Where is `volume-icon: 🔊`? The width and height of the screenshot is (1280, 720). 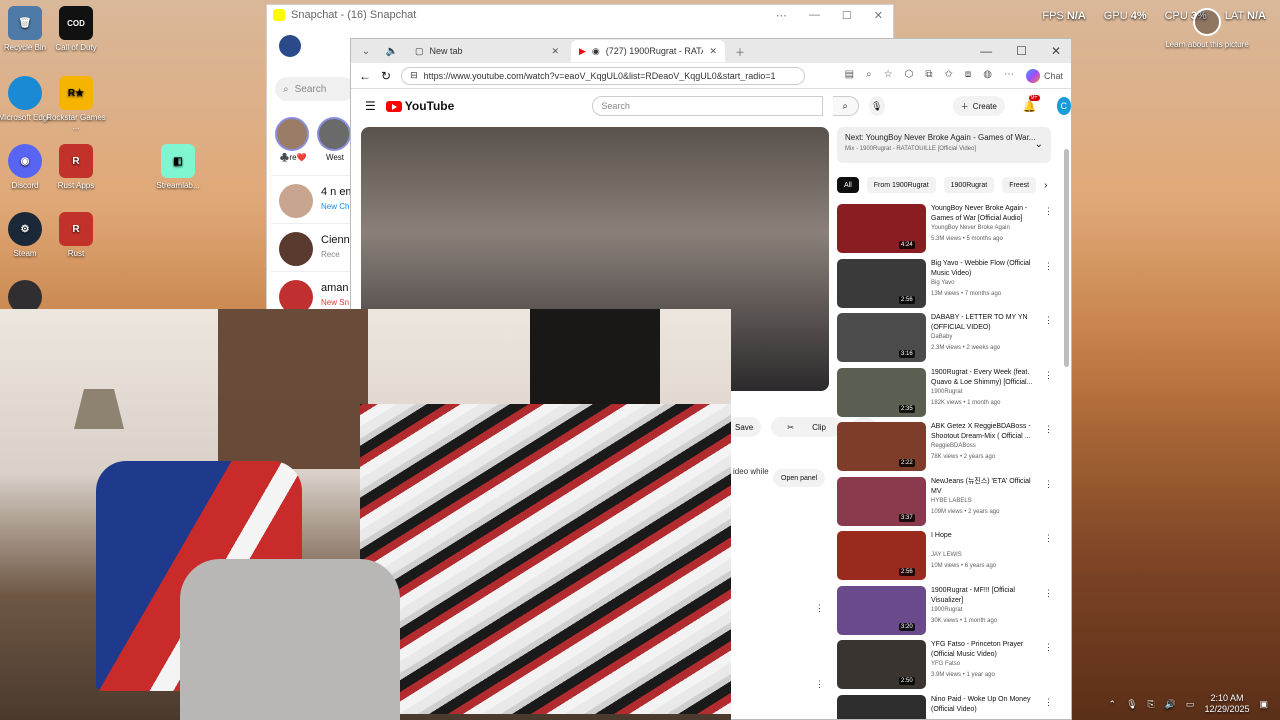 volume-icon: 🔊 is located at coordinates (1170, 704).